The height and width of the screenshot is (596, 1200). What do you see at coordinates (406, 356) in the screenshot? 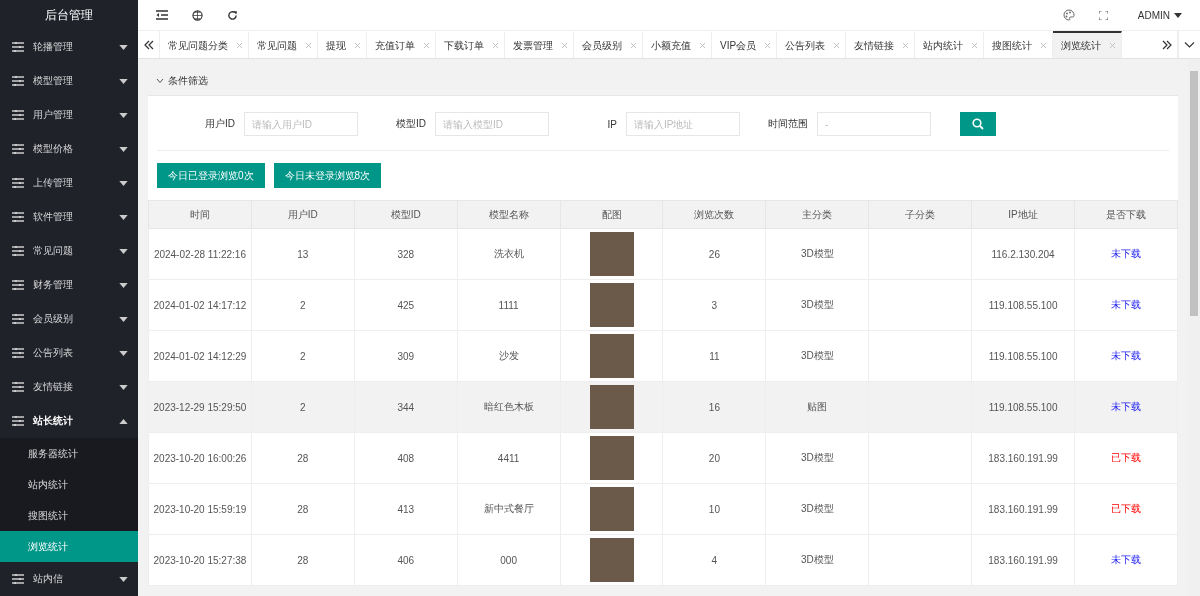
I see `table-cell: 309` at bounding box center [406, 356].